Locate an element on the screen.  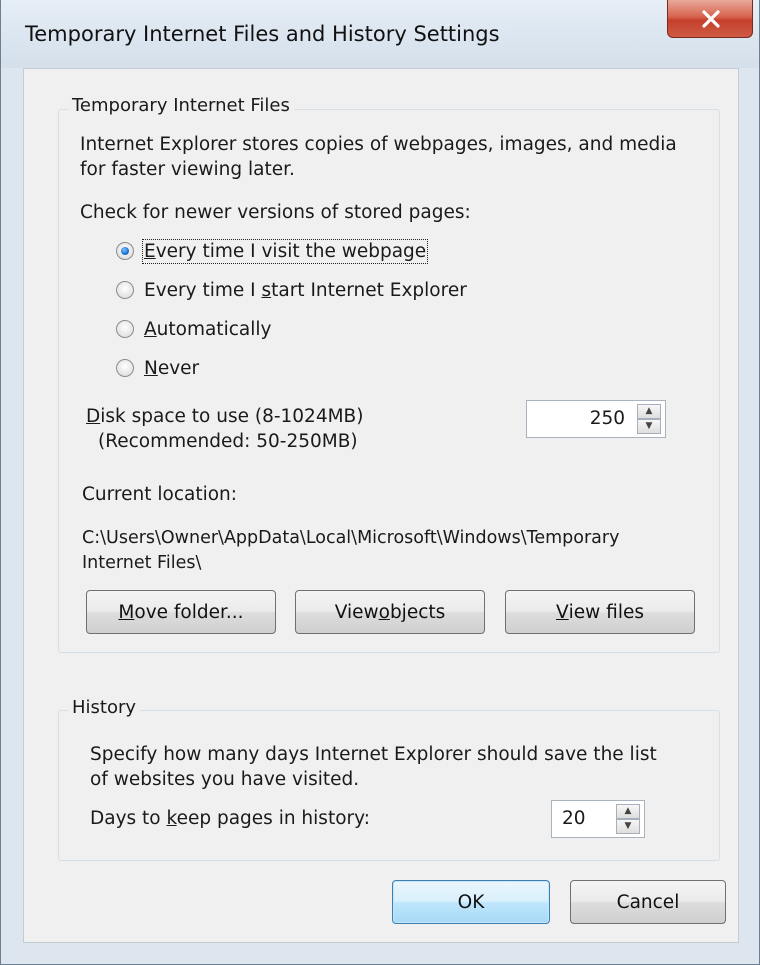
radio-label: Automatically is located at coordinates (208, 329).